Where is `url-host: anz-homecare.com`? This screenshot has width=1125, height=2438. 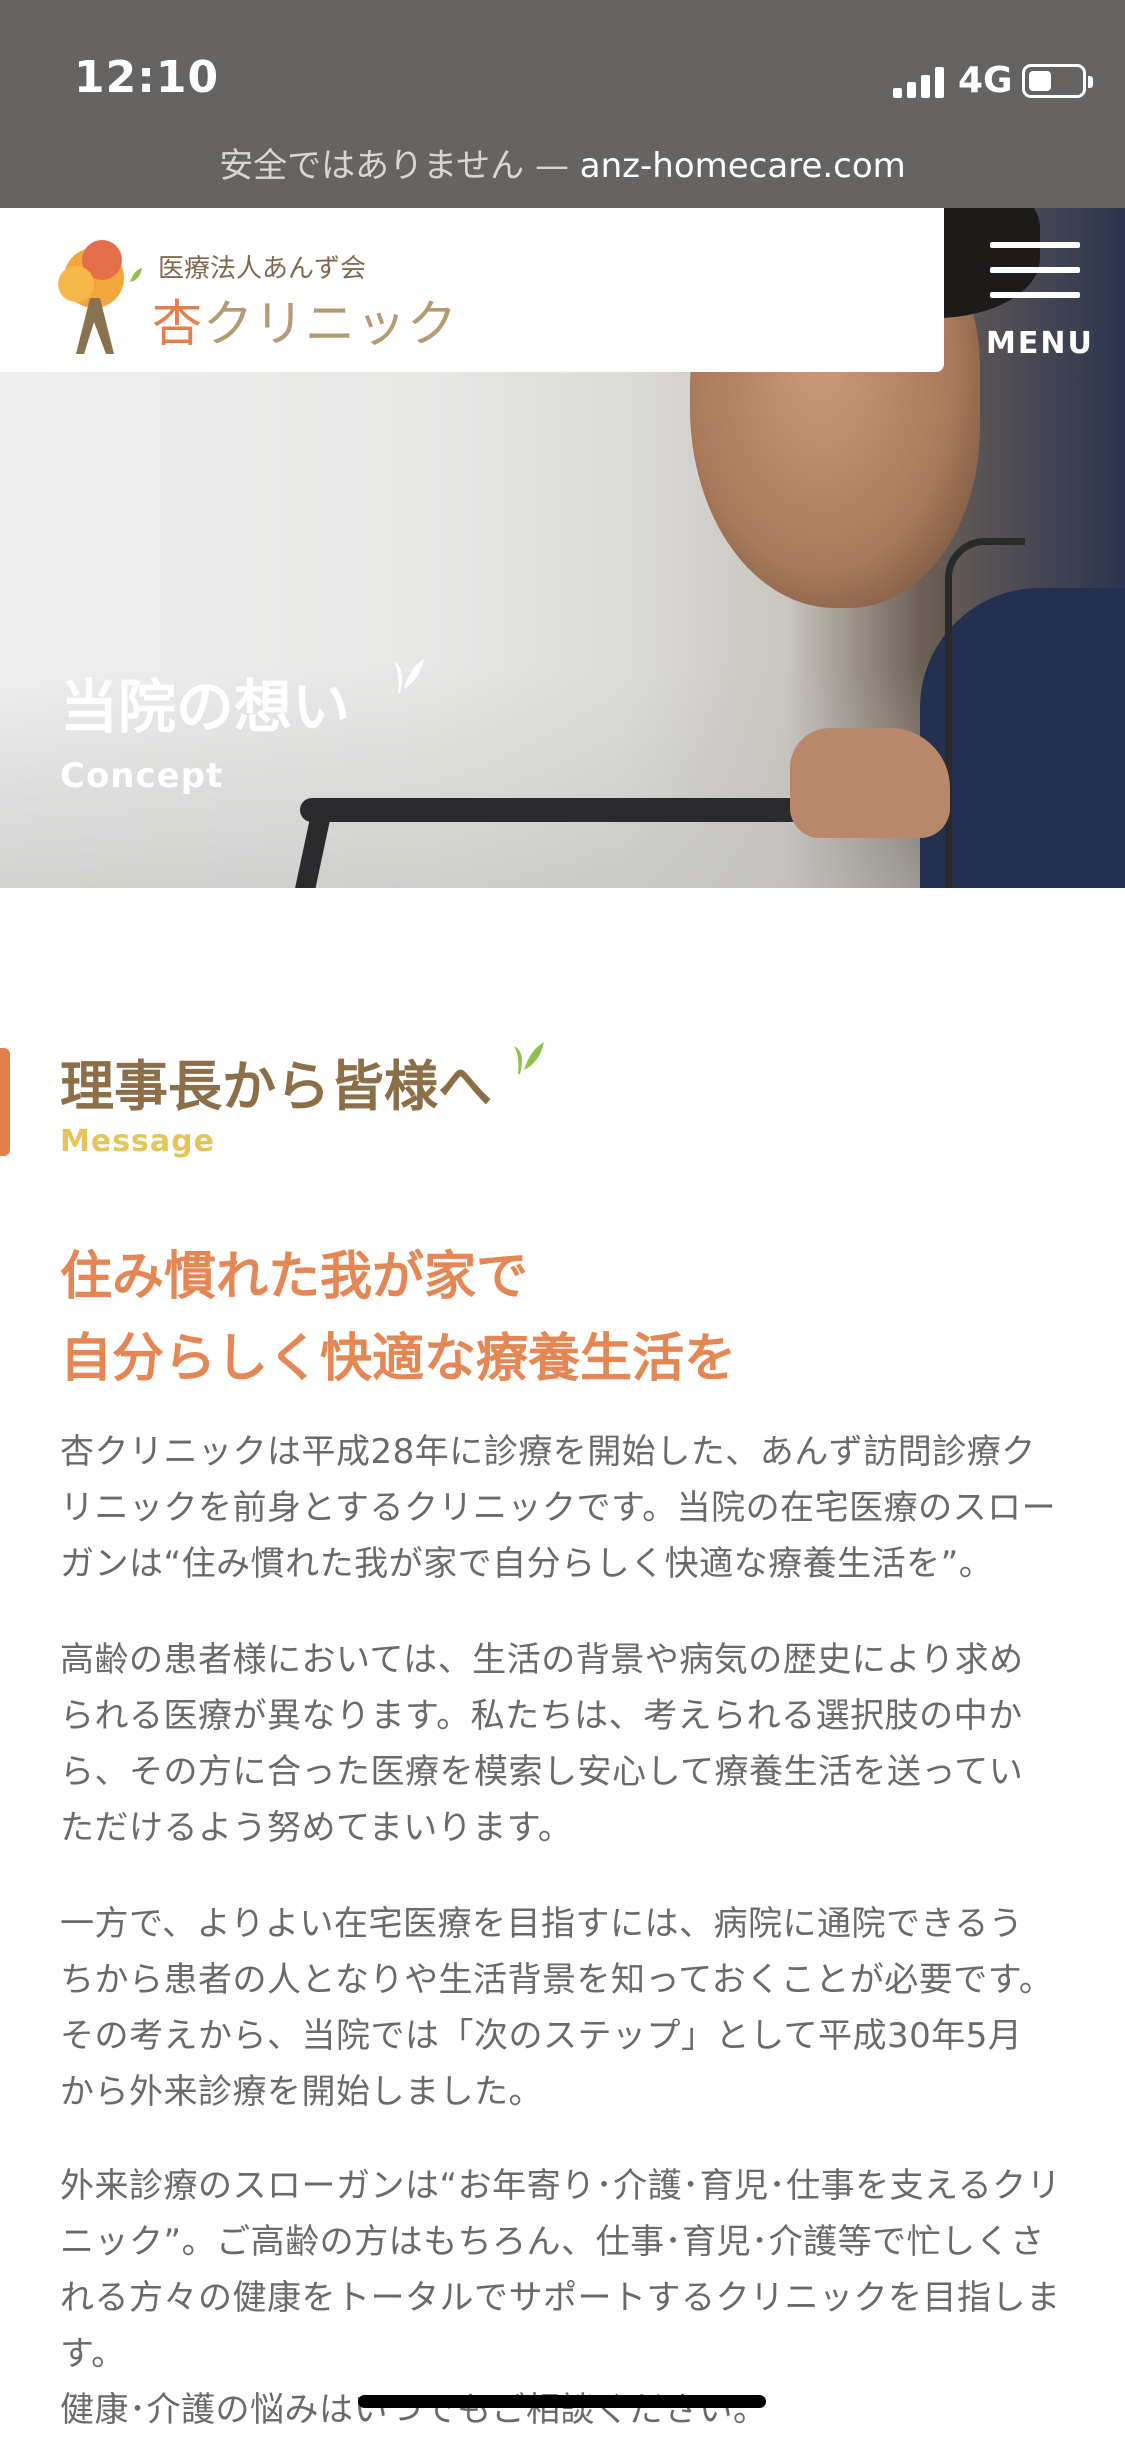 url-host: anz-homecare.com is located at coordinates (742, 166).